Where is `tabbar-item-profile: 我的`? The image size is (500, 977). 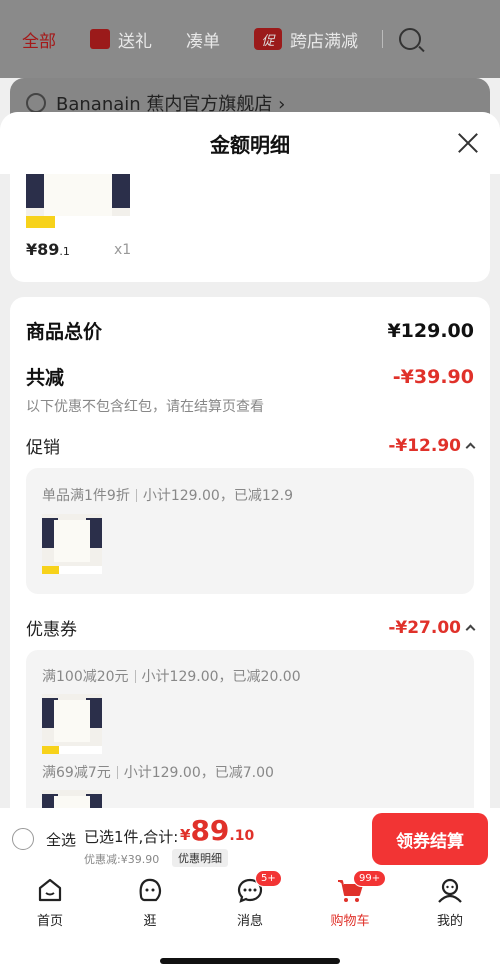
tabbar-item-profile: 我的 is located at coordinates (450, 902).